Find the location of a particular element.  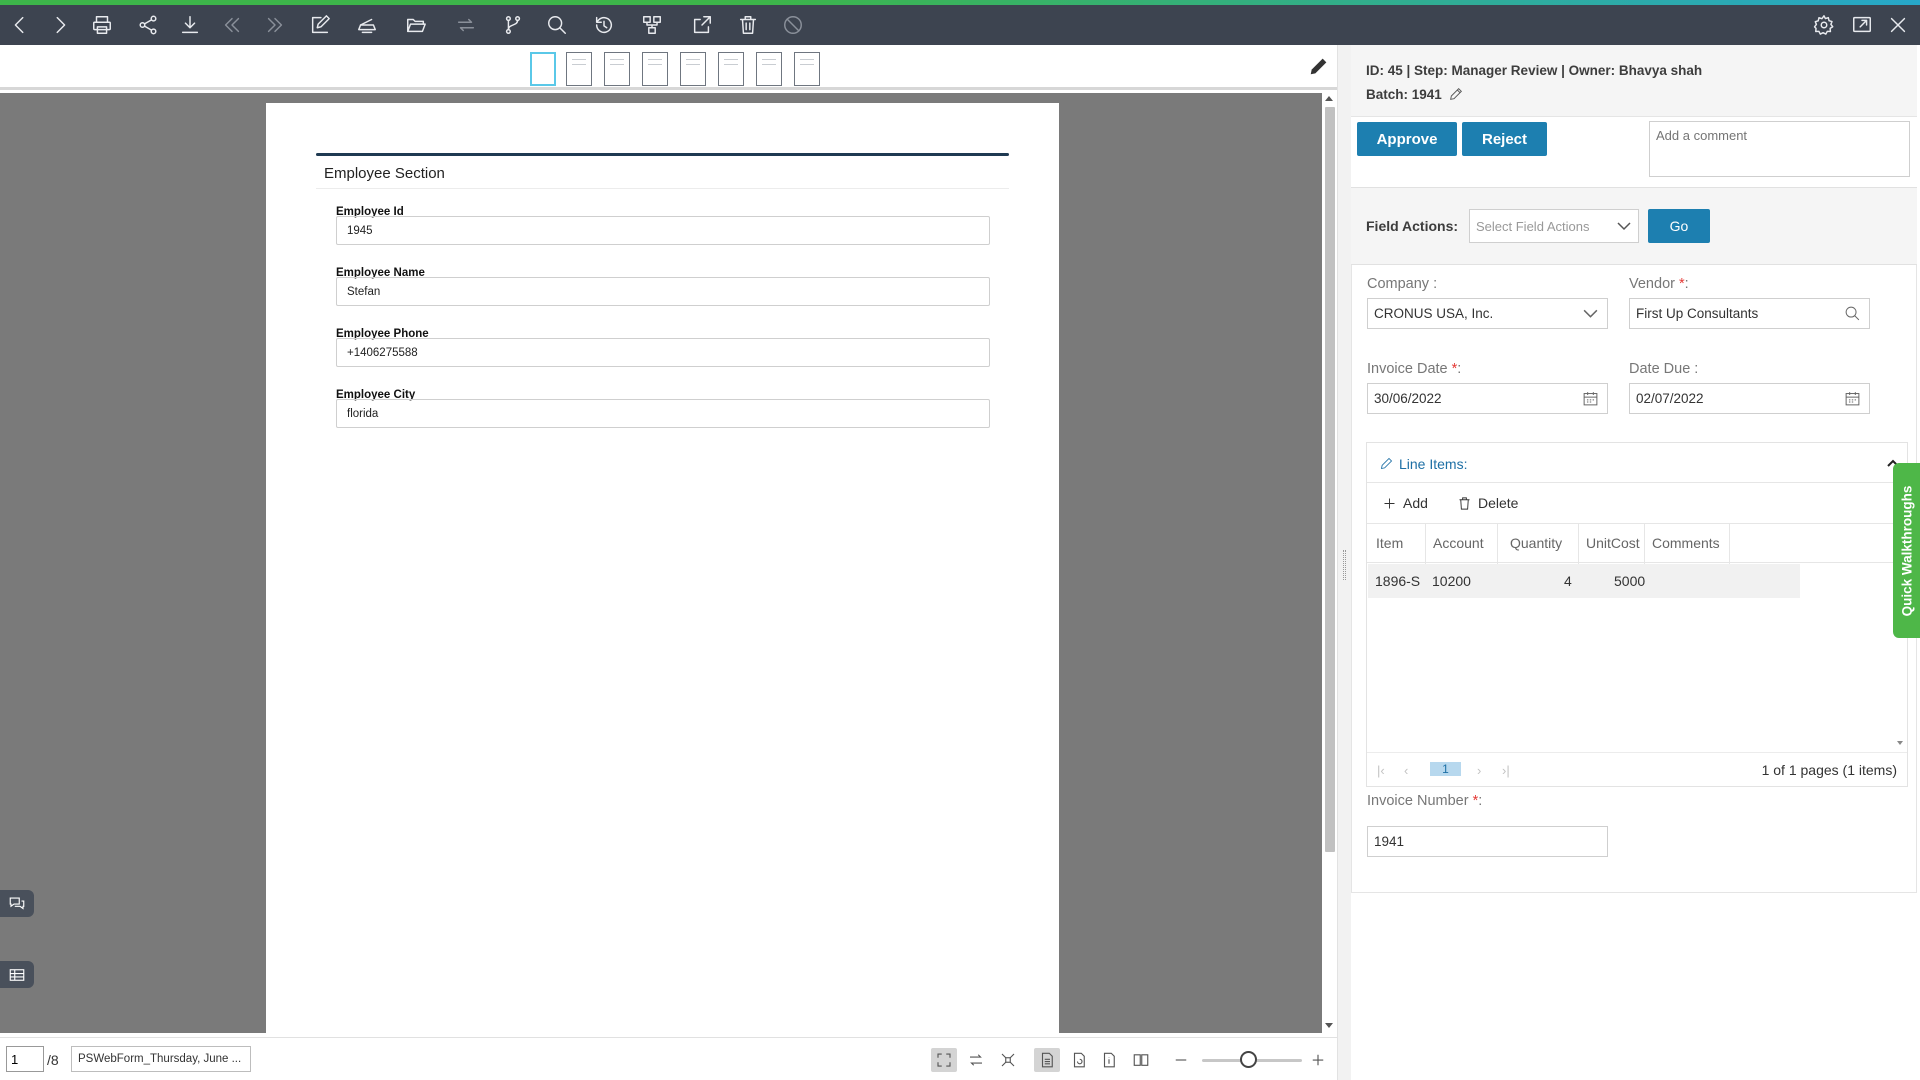

rotate-page-icon is located at coordinates (1079, 1060).